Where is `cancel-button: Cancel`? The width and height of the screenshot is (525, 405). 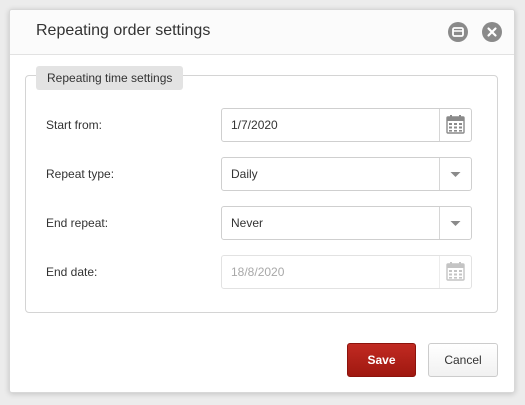
cancel-button: Cancel is located at coordinates (463, 360).